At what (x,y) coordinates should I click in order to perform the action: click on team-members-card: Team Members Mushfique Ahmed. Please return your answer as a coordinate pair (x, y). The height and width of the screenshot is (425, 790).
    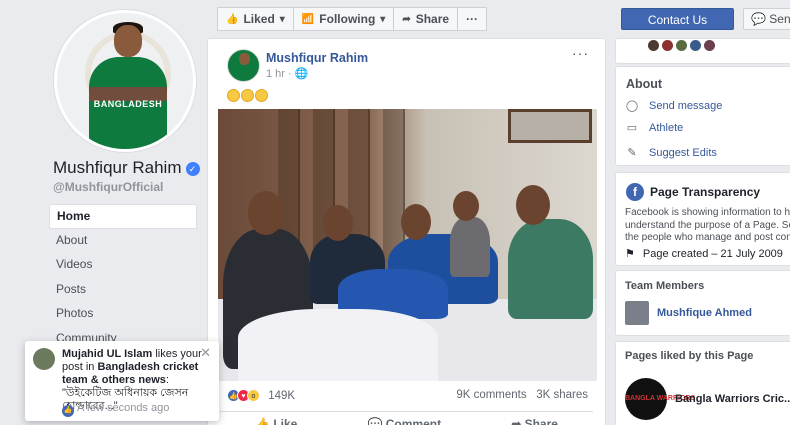
    Looking at the image, I should click on (702, 303).